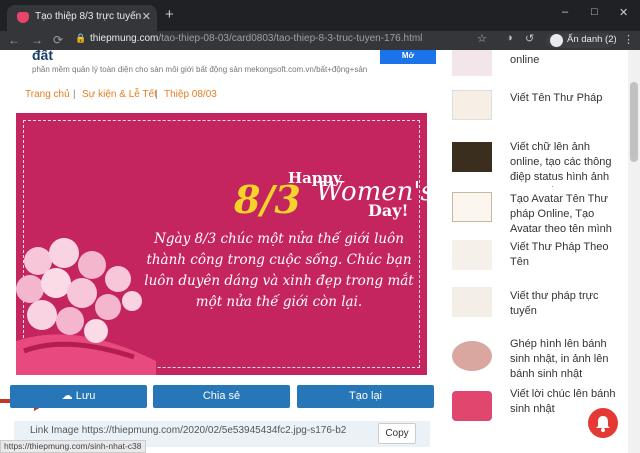 Image resolution: width=640 pixels, height=453 pixels. Describe the element at coordinates (408, 57) in the screenshot. I see `ad-open-button: Mở` at that location.